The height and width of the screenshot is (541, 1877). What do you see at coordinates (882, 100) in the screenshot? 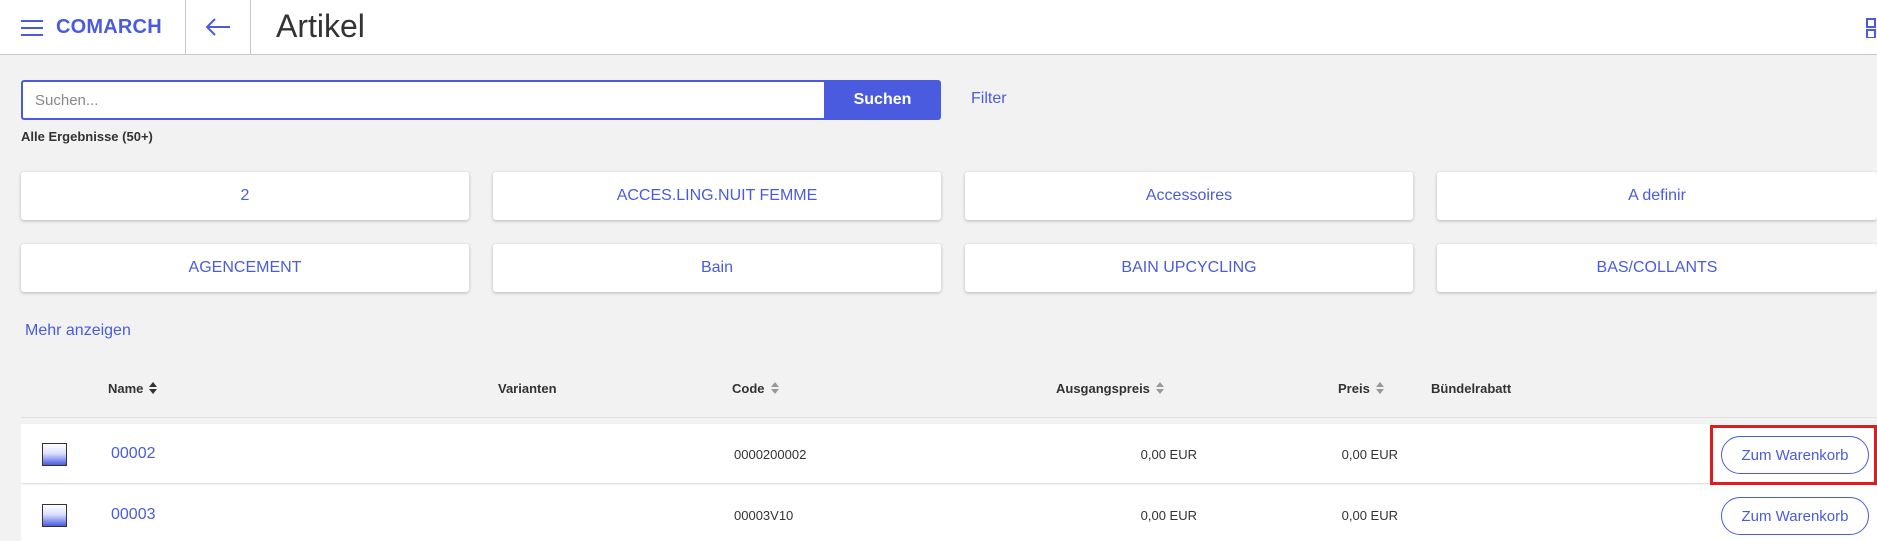
I see `search-button: Suchen` at bounding box center [882, 100].